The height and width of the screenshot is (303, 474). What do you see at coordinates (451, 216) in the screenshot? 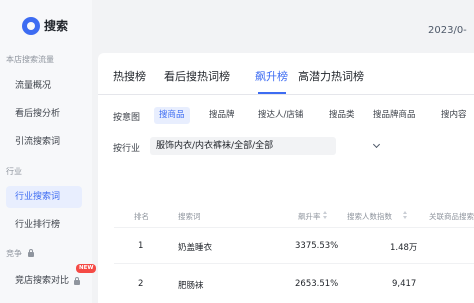
I see `column-header-related-product-search: 关联商品搜索` at bounding box center [451, 216].